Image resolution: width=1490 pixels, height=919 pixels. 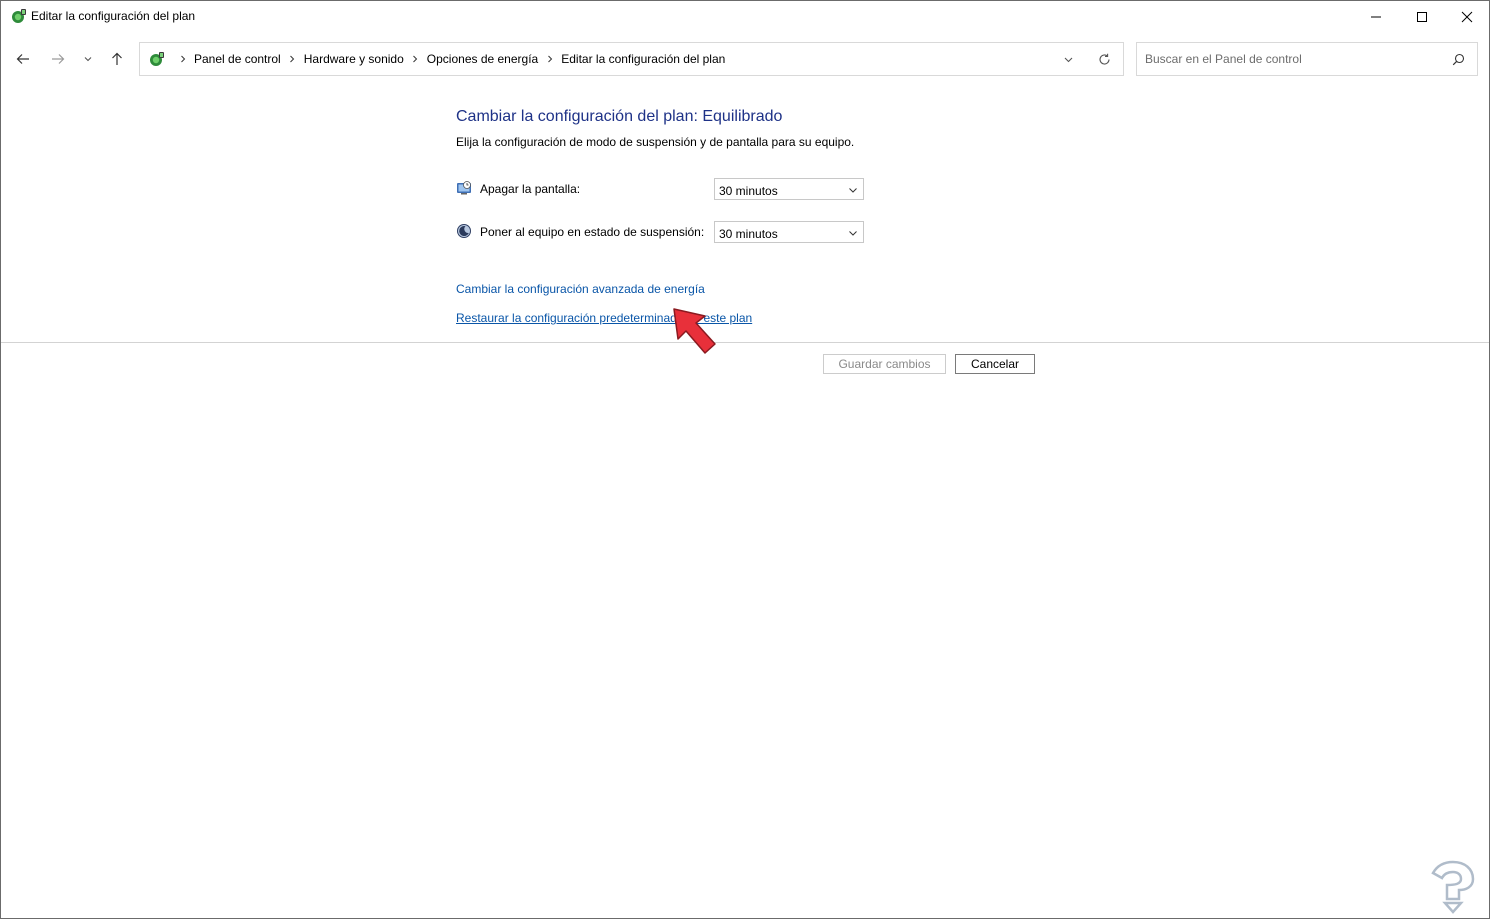 I want to click on sleep-select: 30 minutos, so click(x=789, y=232).